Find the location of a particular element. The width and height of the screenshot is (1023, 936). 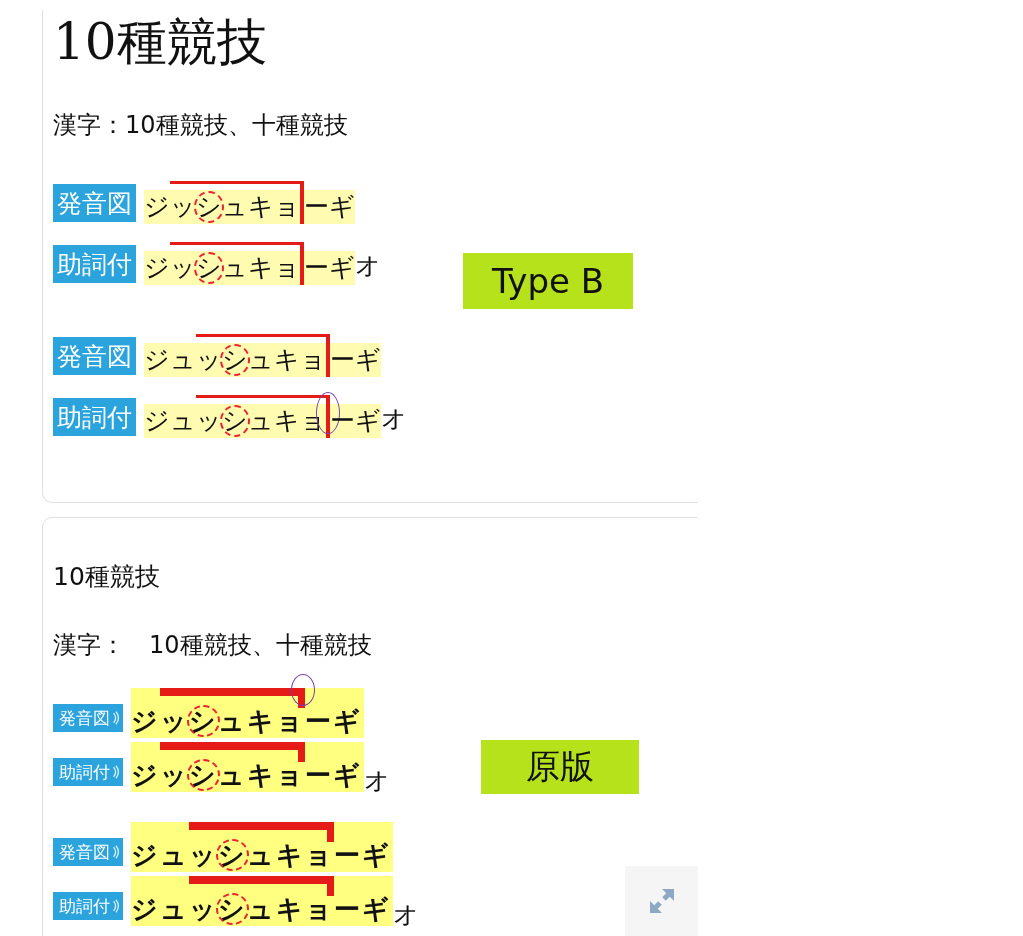

kanji-line: 漢字：10種競技、十種競技 is located at coordinates (201, 125).